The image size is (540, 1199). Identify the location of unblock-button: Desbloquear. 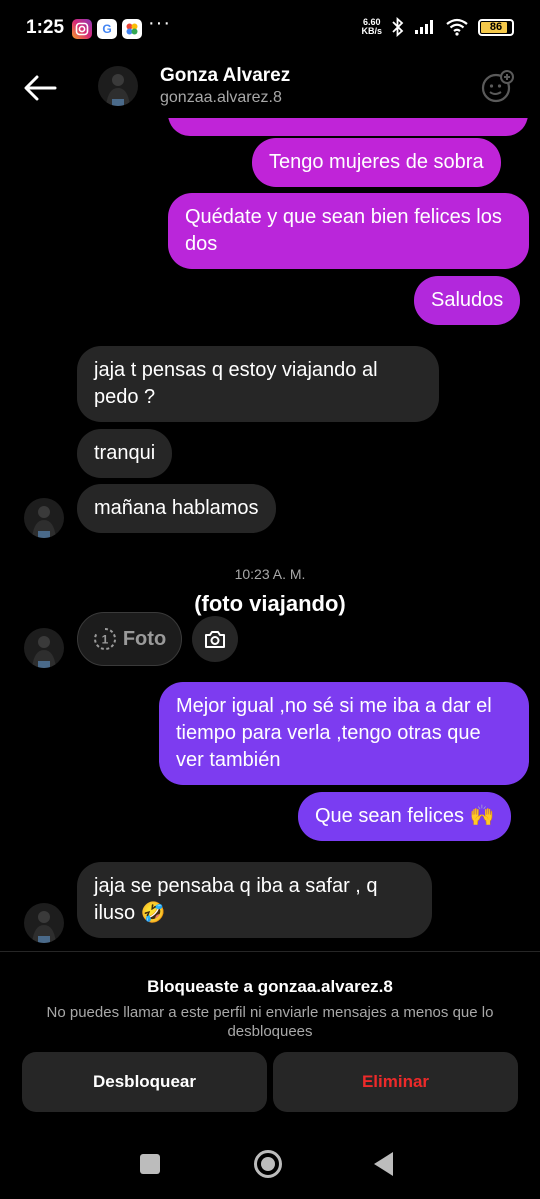
(144, 1082).